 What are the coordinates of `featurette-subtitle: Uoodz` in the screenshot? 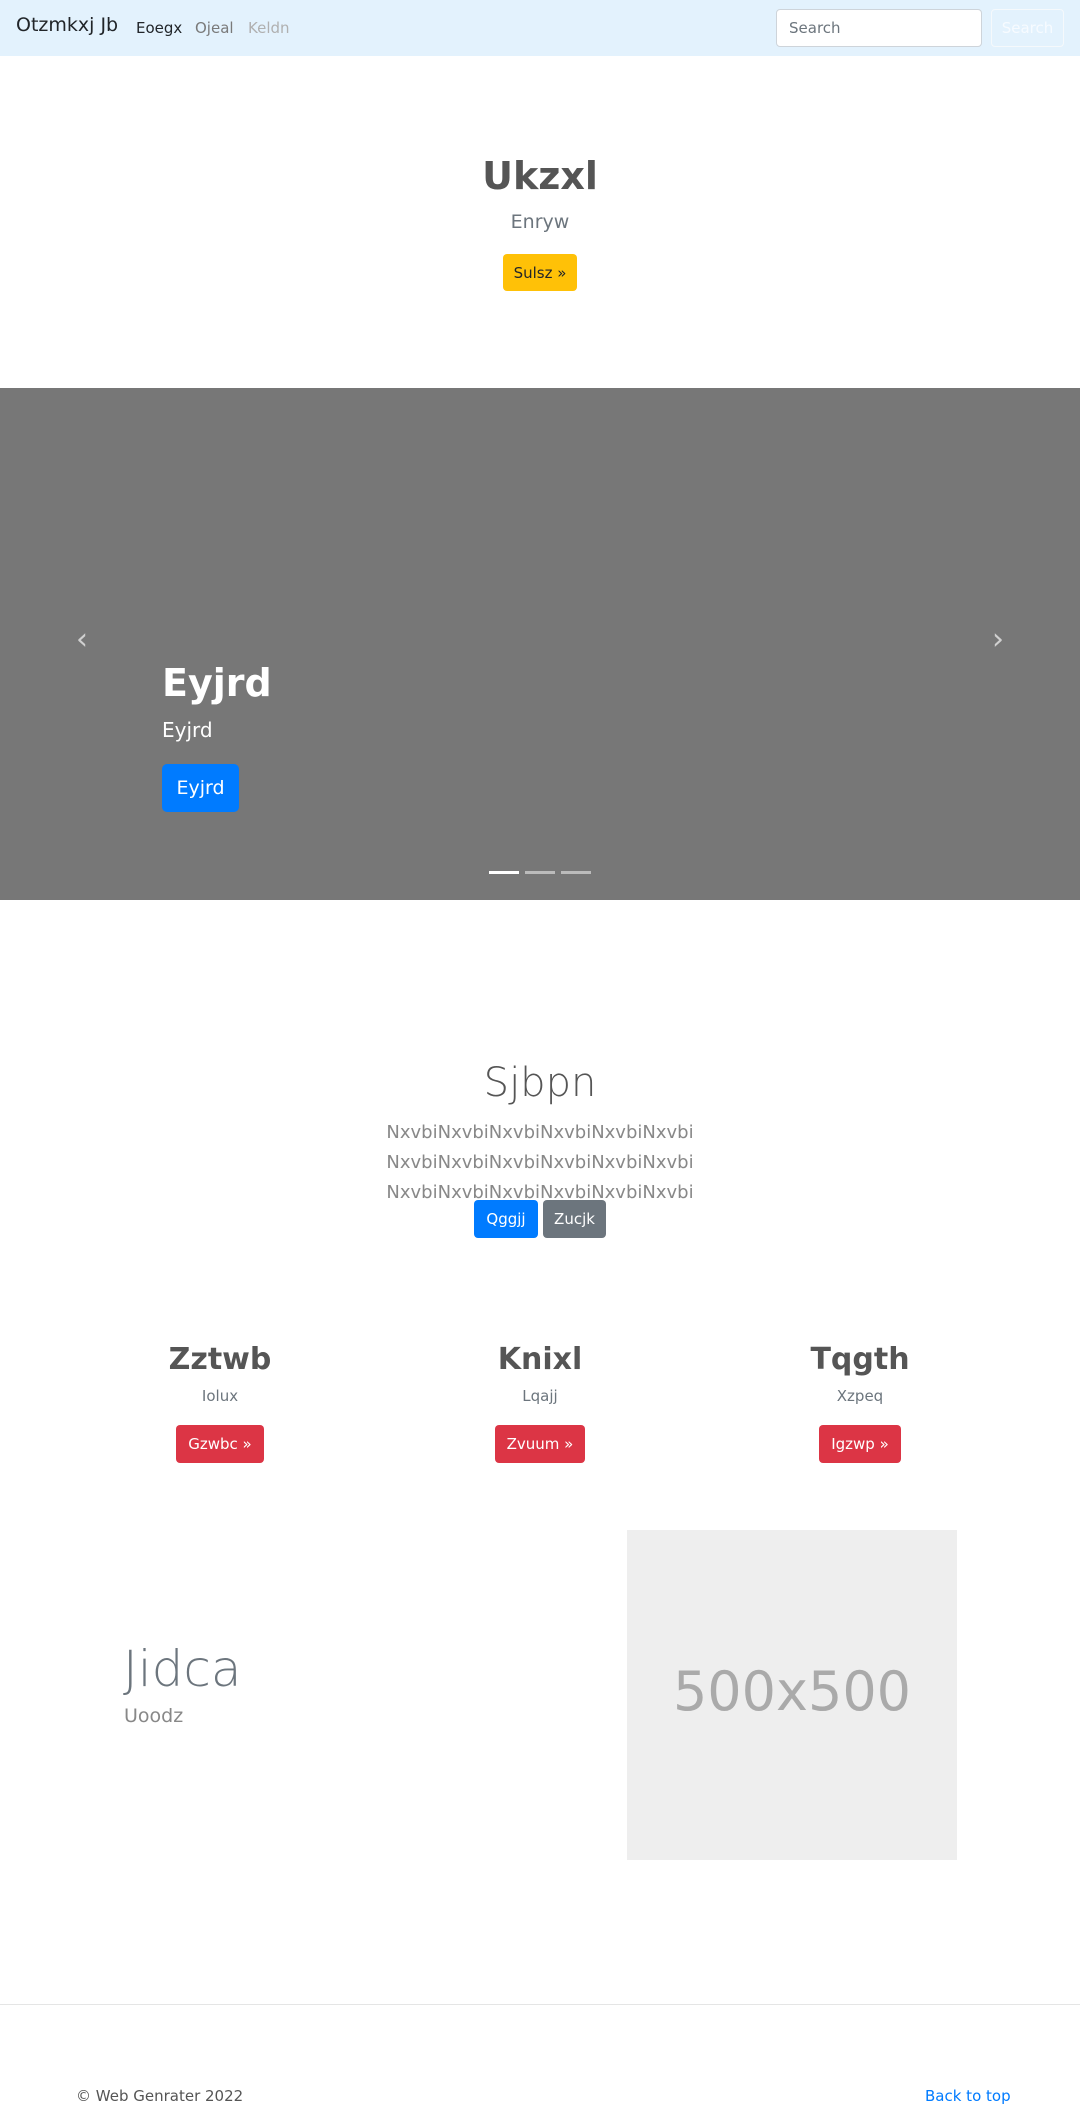 It's located at (154, 1716).